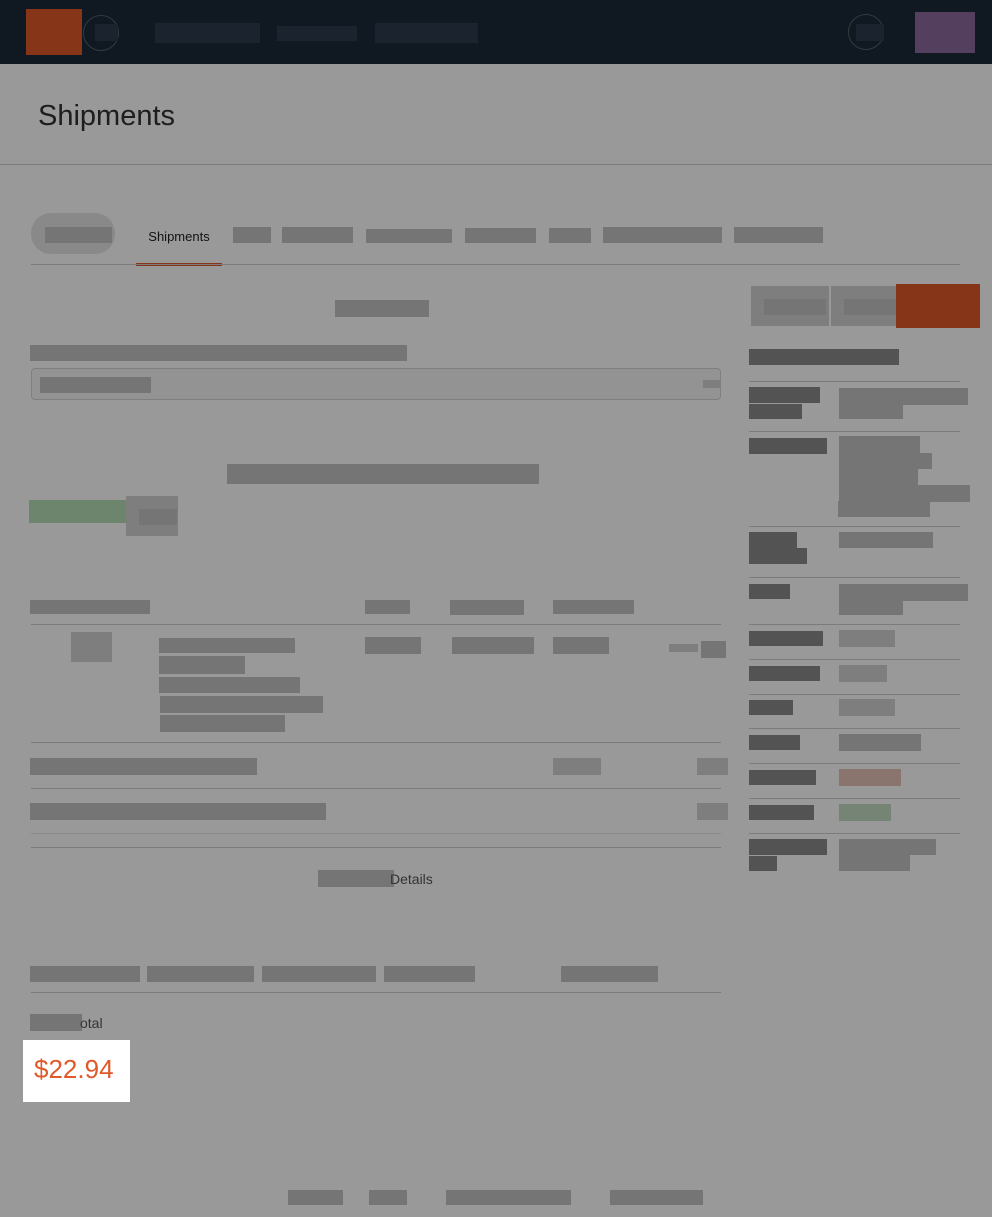 Image resolution: width=992 pixels, height=1217 pixels. I want to click on sidebar-button-2-label, so click(870, 307).